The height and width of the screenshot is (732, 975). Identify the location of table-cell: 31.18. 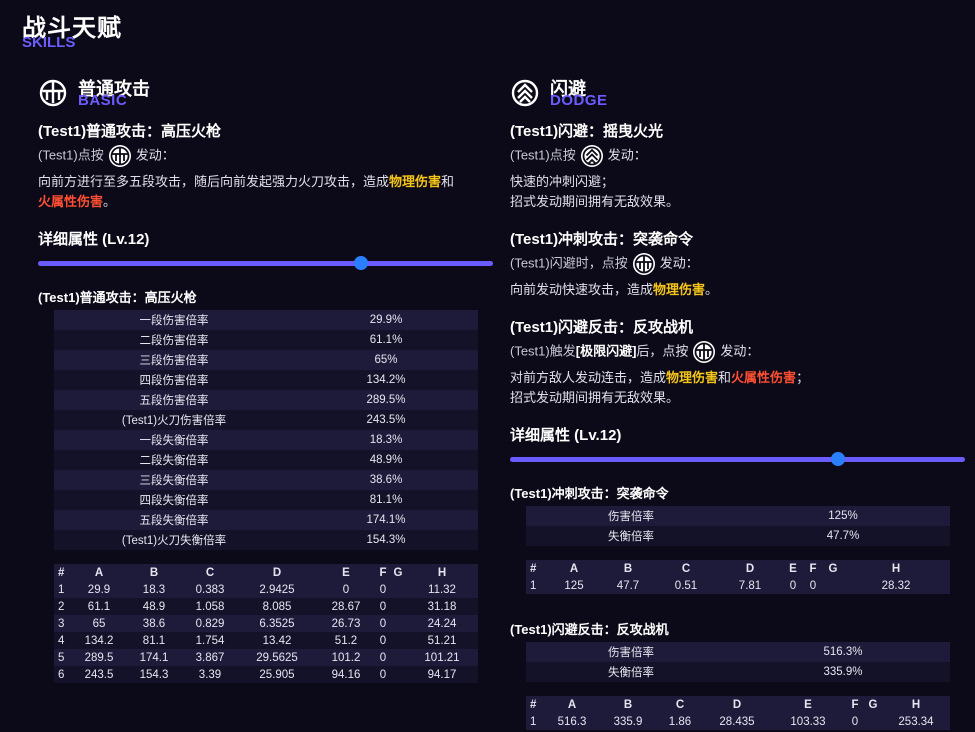
(442, 606).